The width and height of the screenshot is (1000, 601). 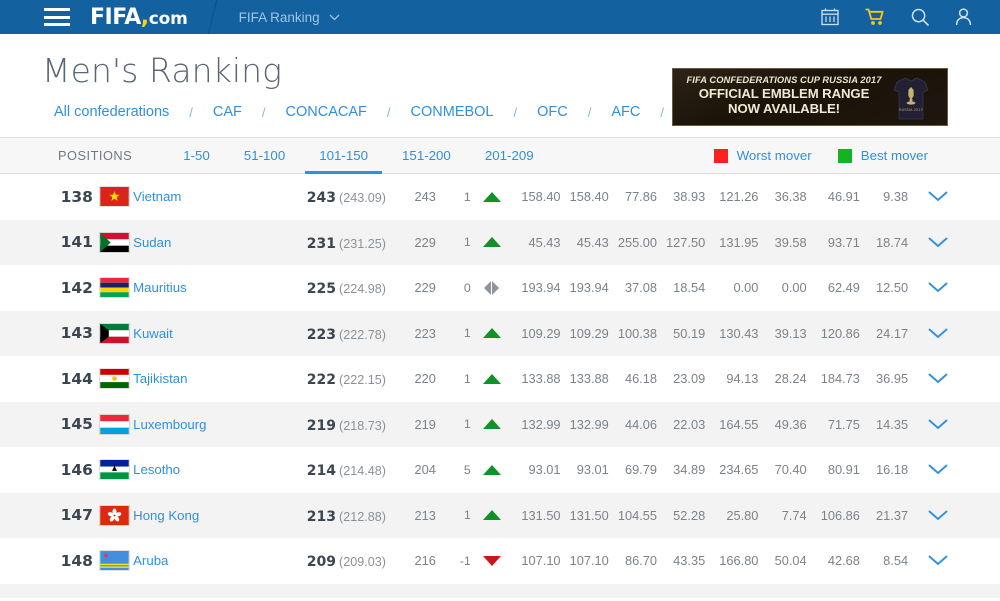 I want to click on legend-worst-mover: Worst mover, so click(x=762, y=155).